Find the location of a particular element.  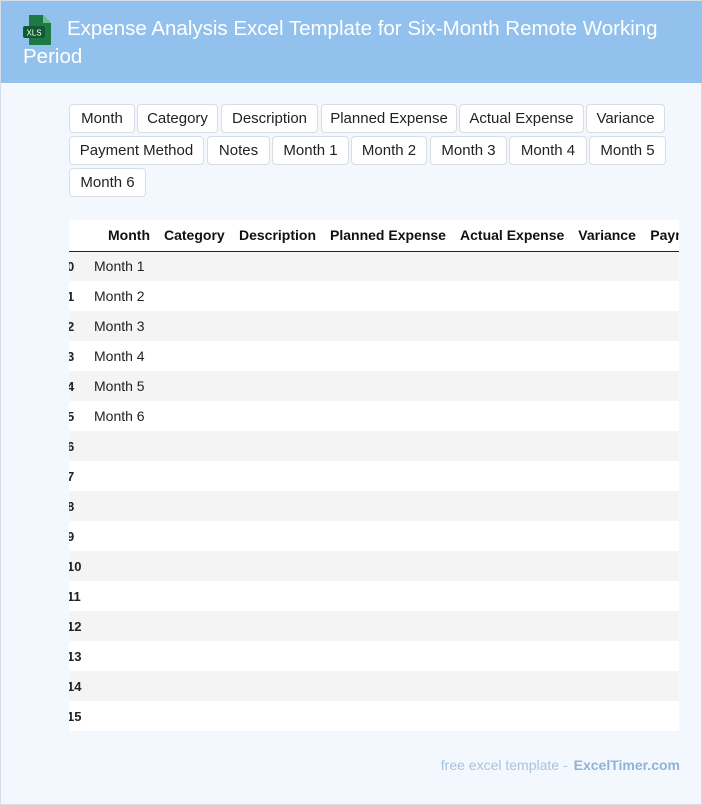

column-header: Month is located at coordinates (122, 236).